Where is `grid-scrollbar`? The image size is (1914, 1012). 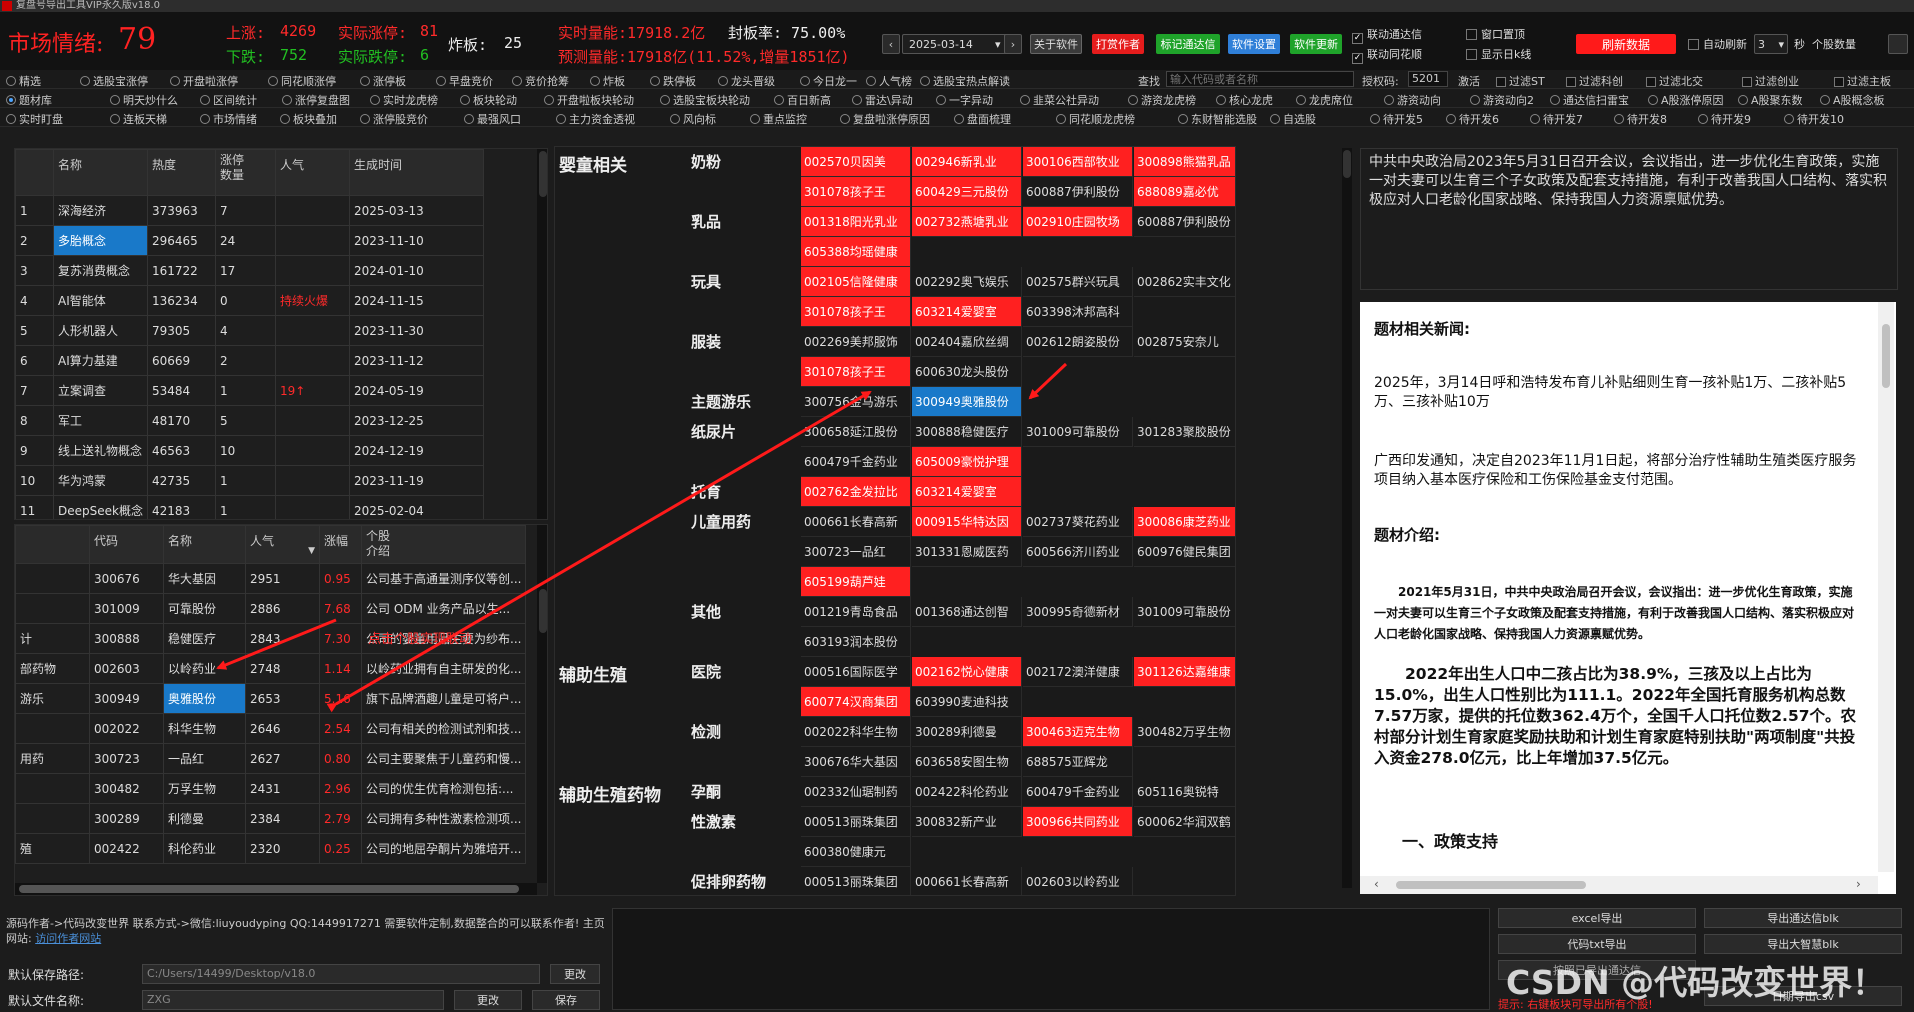
grid-scrollbar is located at coordinates (1347, 518).